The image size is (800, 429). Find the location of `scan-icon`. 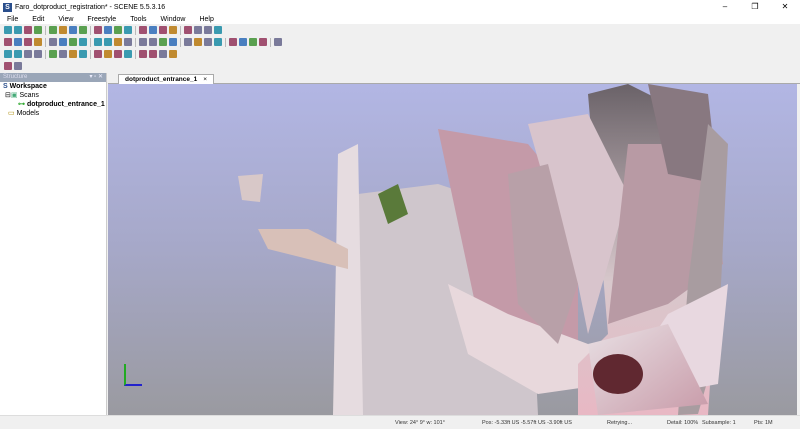

scan-icon is located at coordinates (63, 30).